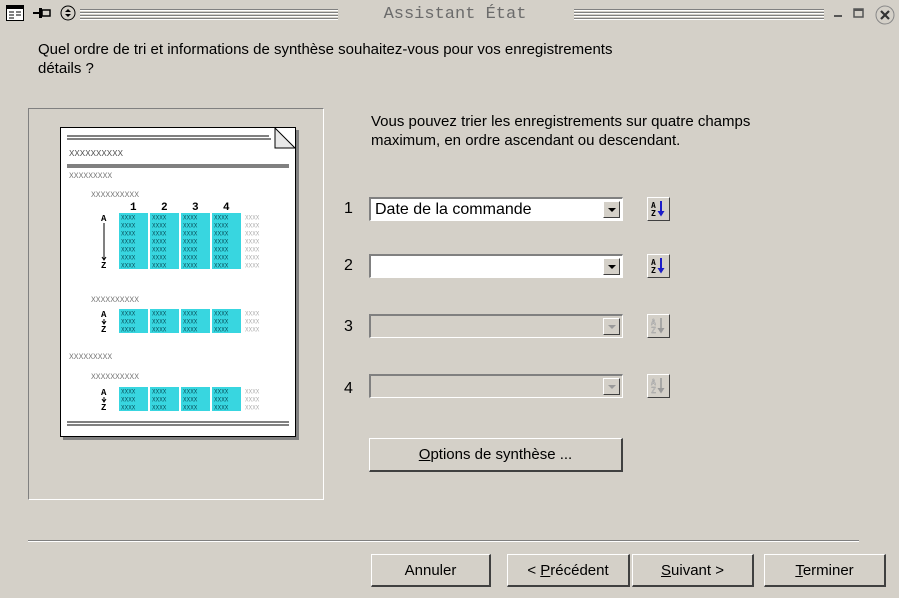 This screenshot has height=598, width=899. Describe the element at coordinates (226, 208) in the screenshot. I see `preview-column-number: 4` at that location.